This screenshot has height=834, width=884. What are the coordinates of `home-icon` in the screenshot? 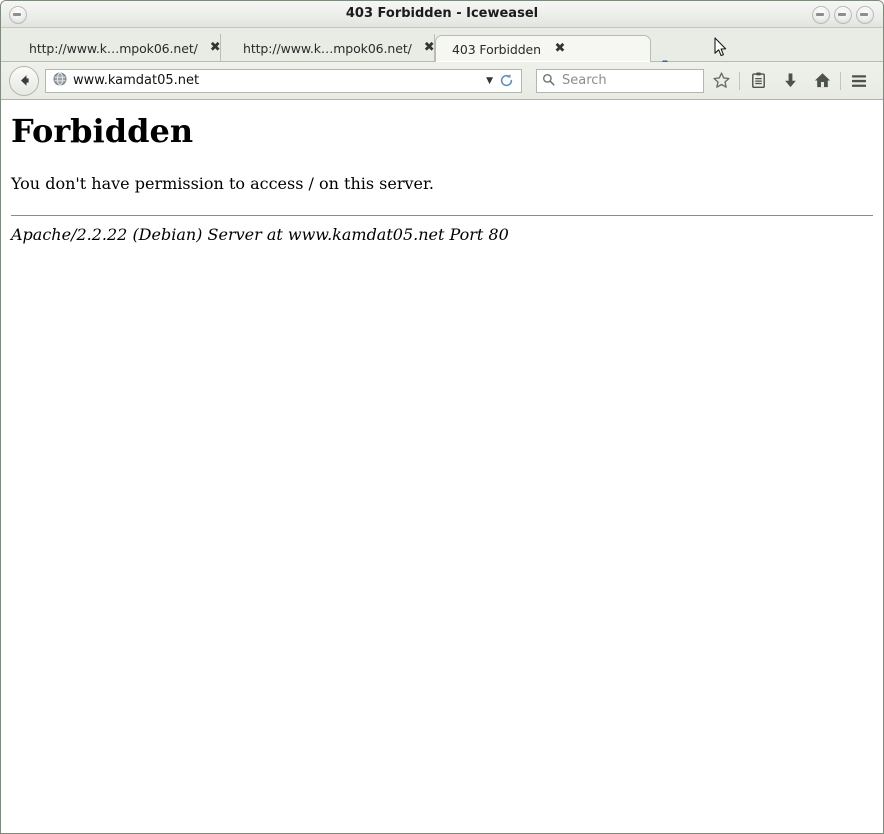 It's located at (822, 80).